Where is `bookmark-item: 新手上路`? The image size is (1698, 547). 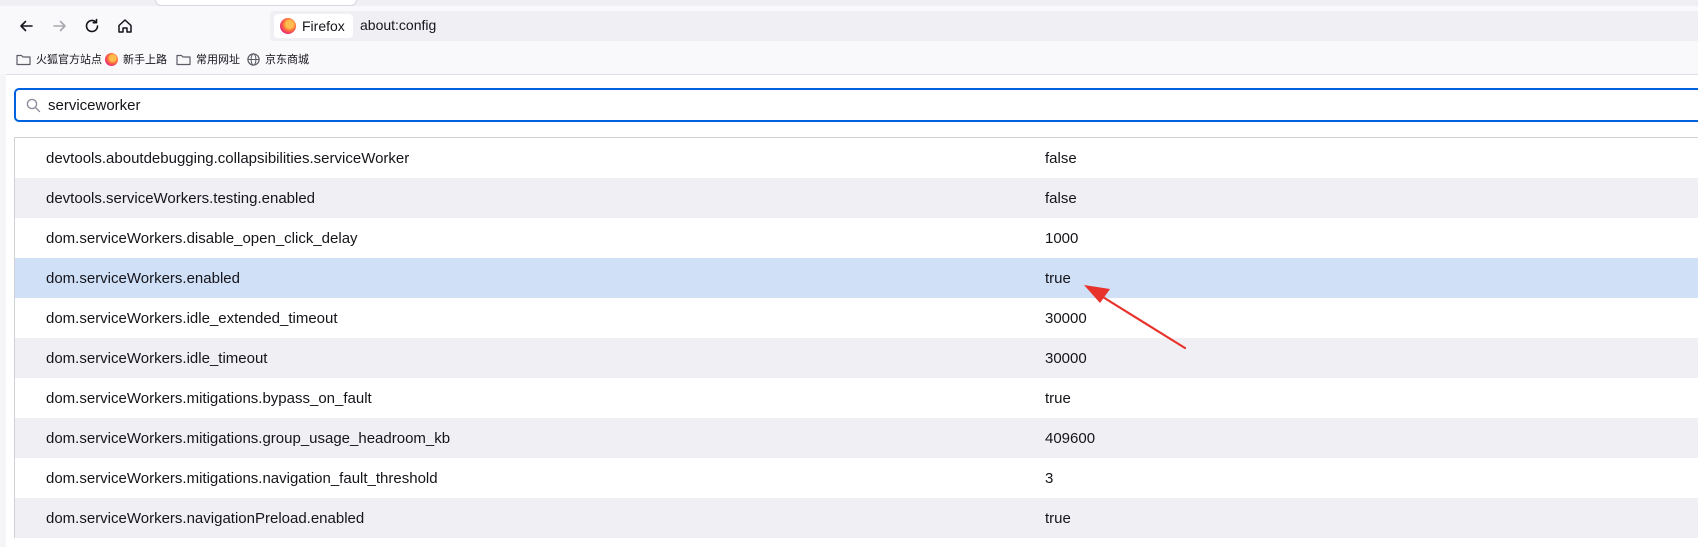
bookmark-item: 新手上路 is located at coordinates (136, 59).